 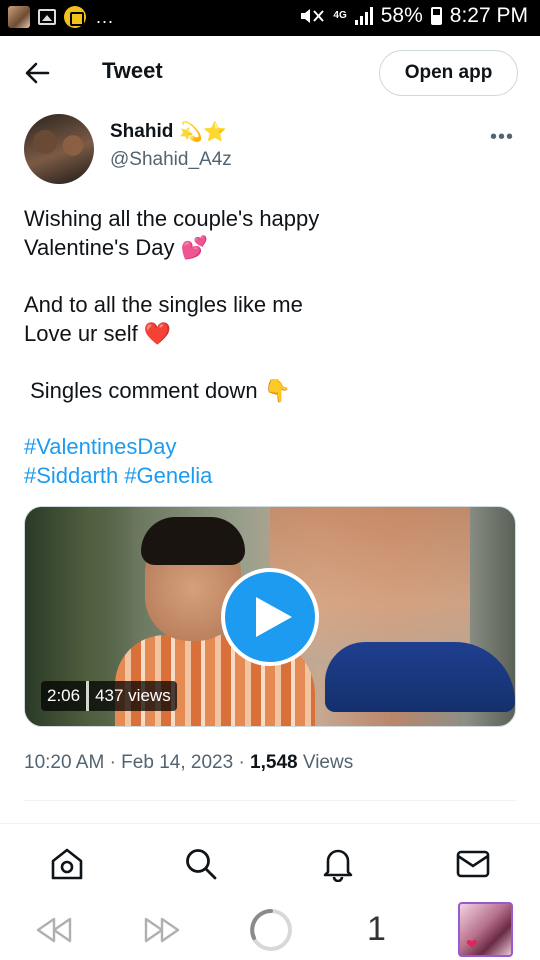 I want to click on profile-thumbnail: ❤, so click(x=485, y=929).